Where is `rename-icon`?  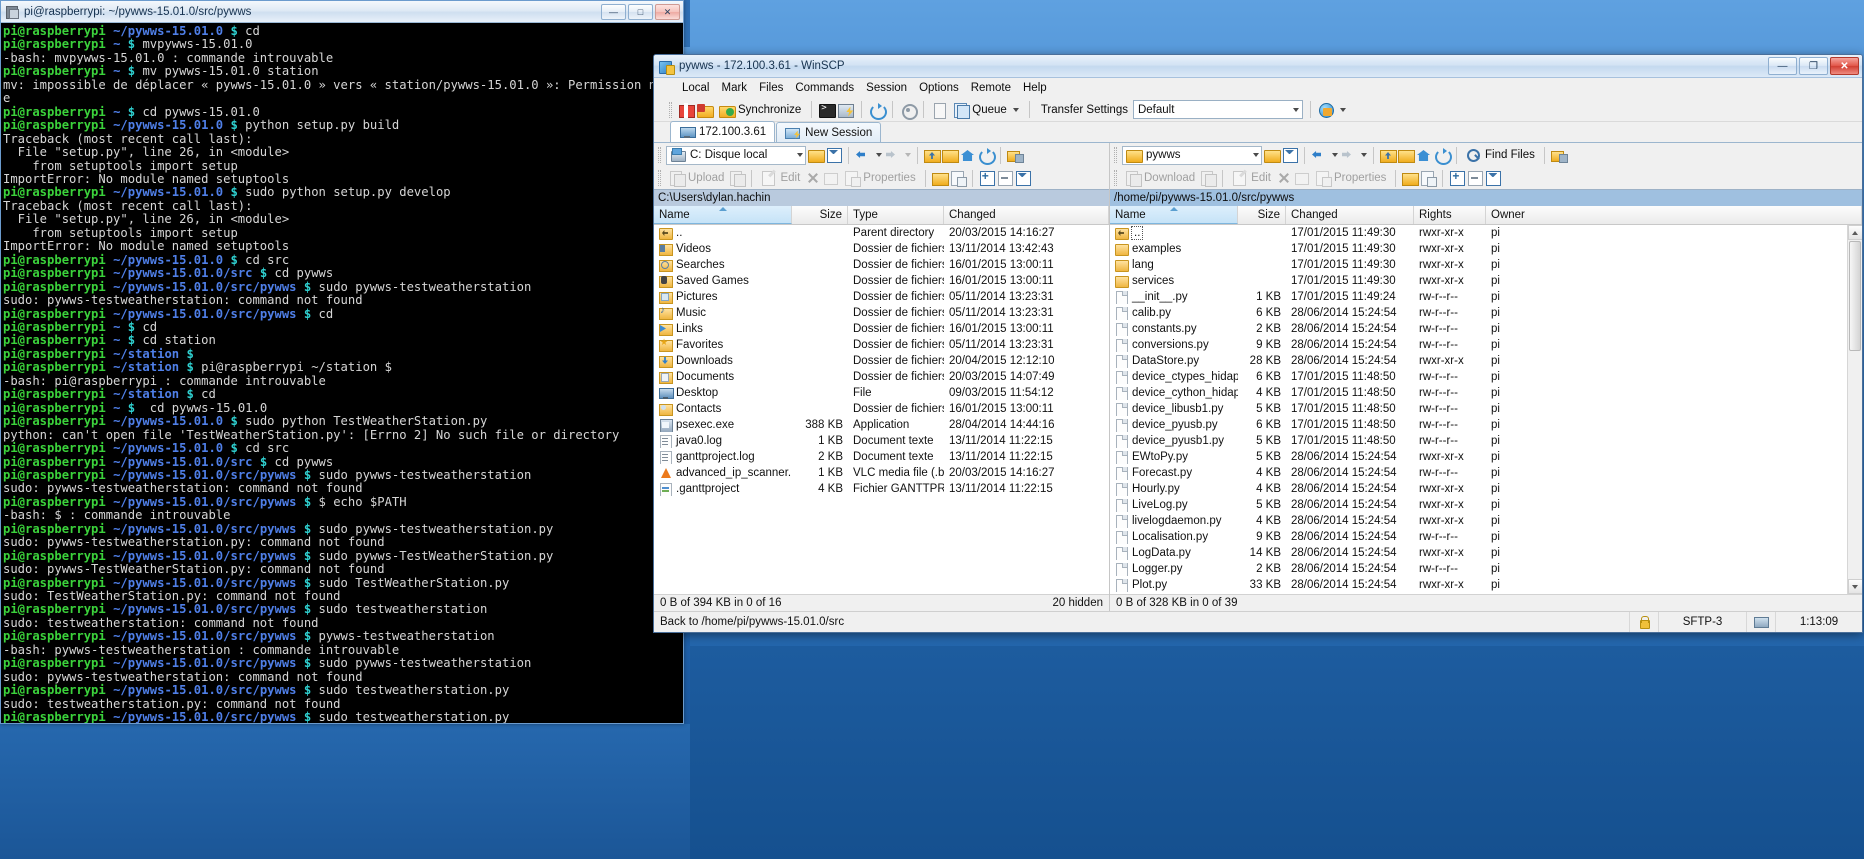
rename-icon is located at coordinates (831, 178).